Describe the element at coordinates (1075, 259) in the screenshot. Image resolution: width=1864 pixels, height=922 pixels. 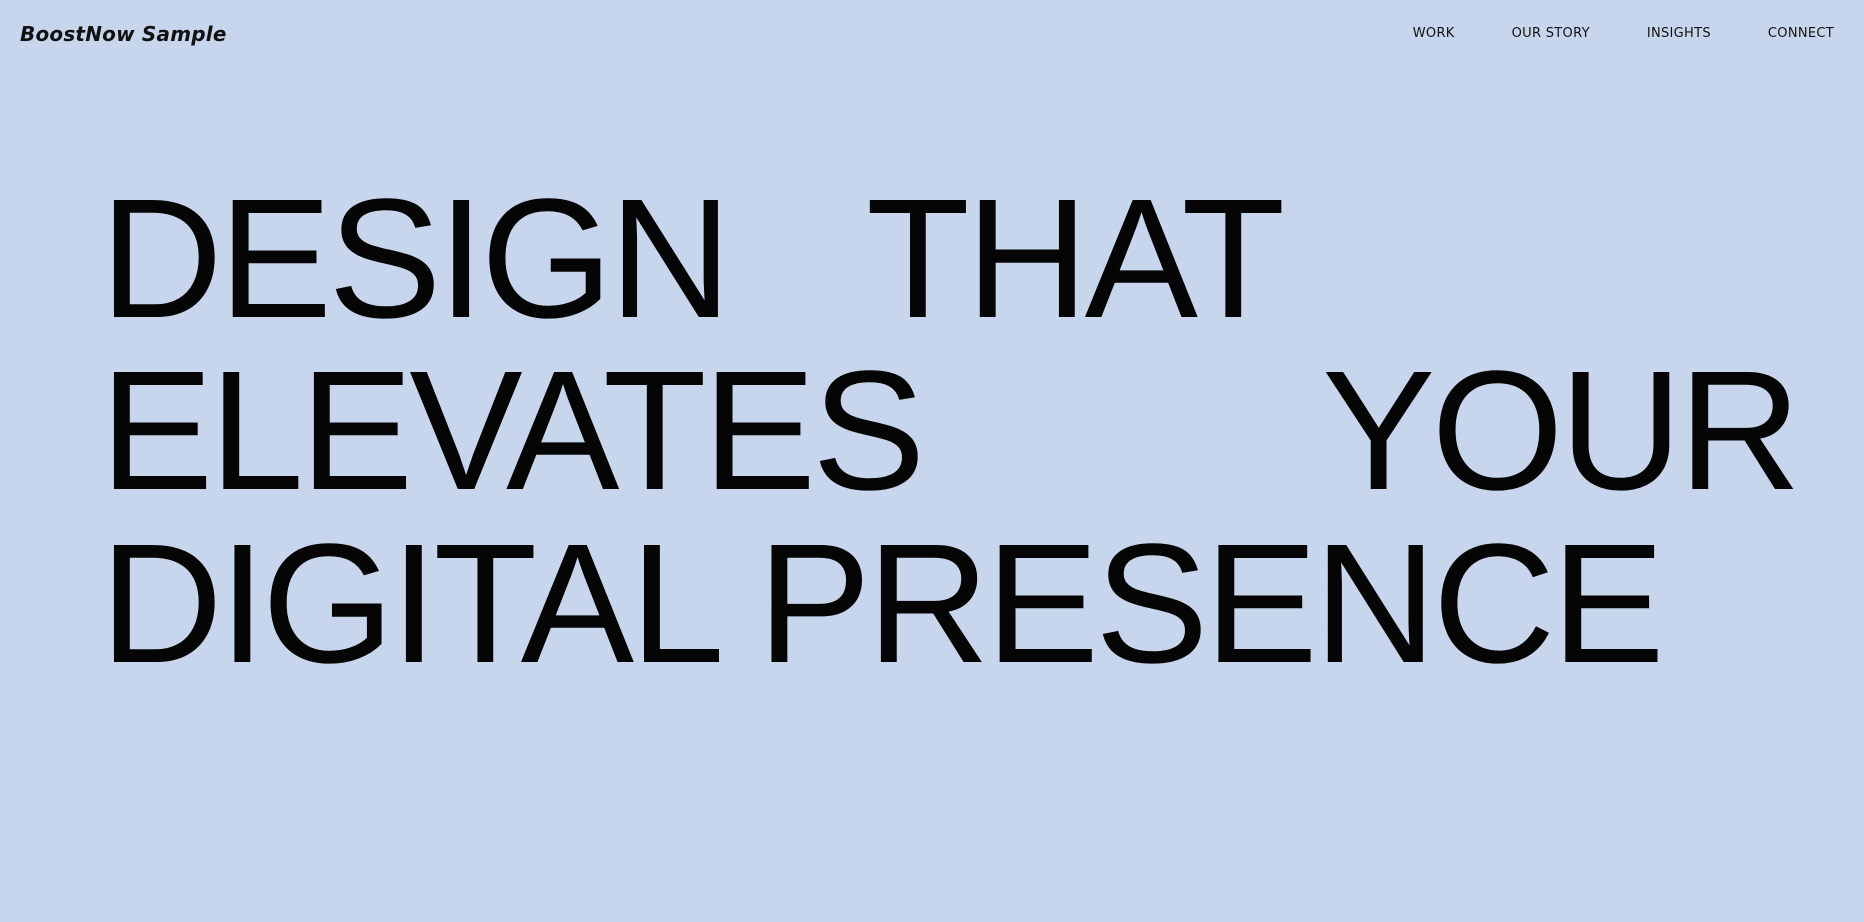
I see `hero-heading-line1-right: THAT` at that location.